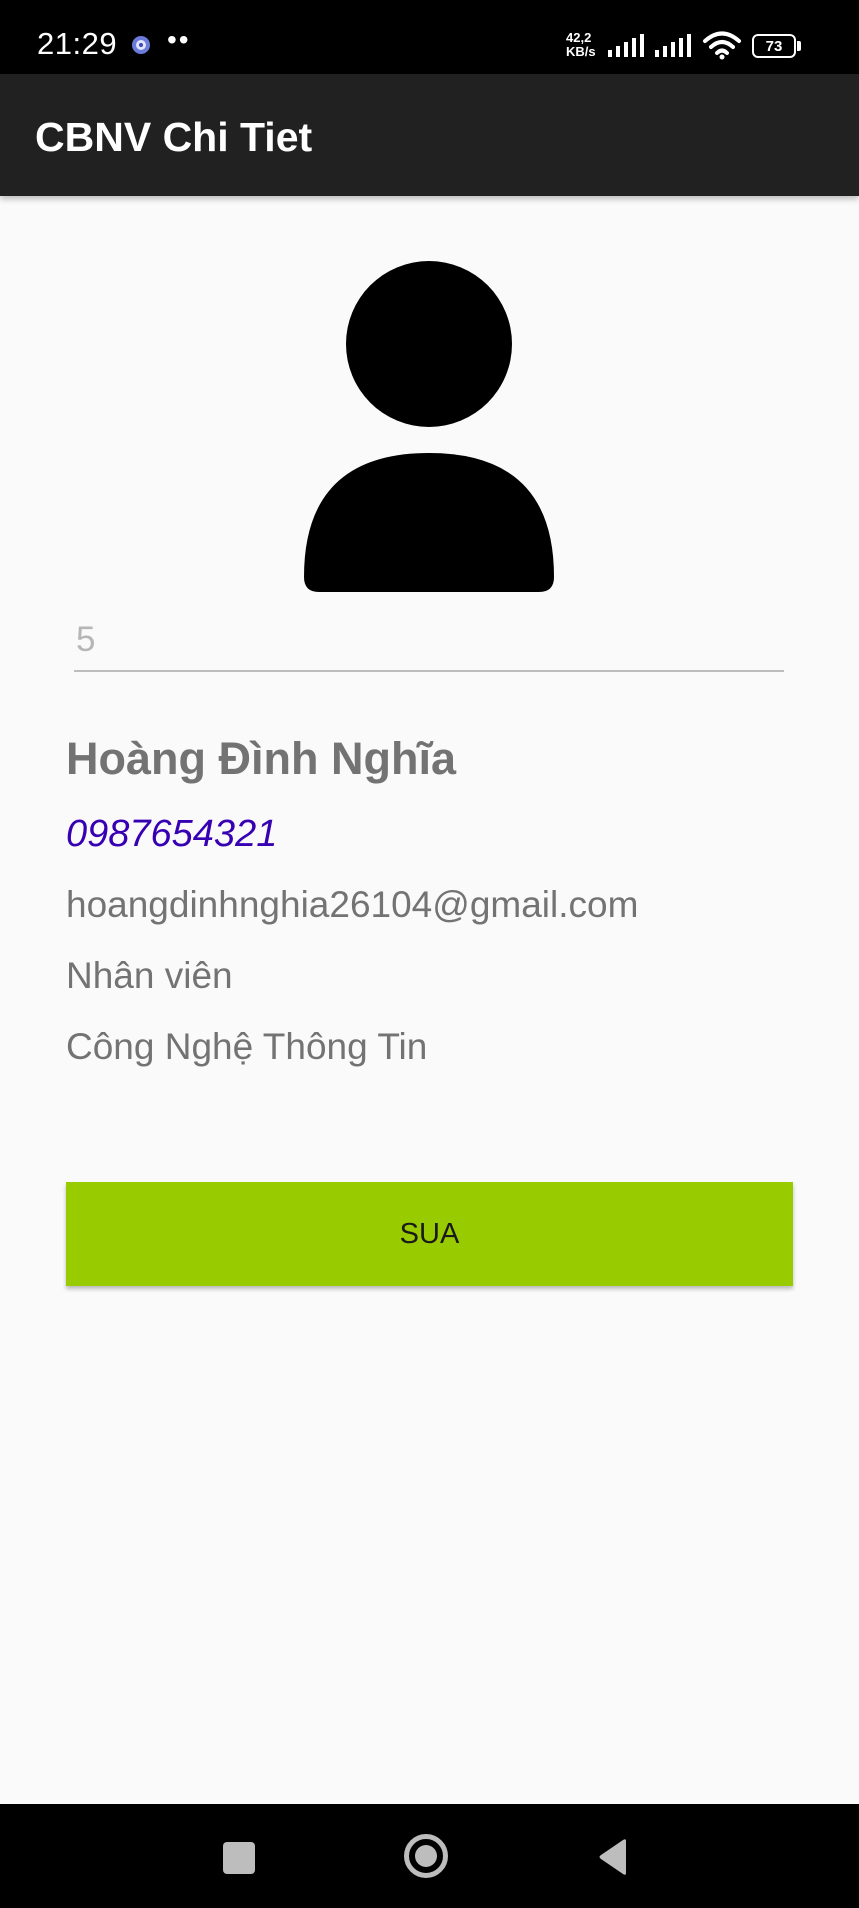 This screenshot has height=1908, width=859. Describe the element at coordinates (581, 51) in the screenshot. I see `network-speed-unit: KB/s` at that location.